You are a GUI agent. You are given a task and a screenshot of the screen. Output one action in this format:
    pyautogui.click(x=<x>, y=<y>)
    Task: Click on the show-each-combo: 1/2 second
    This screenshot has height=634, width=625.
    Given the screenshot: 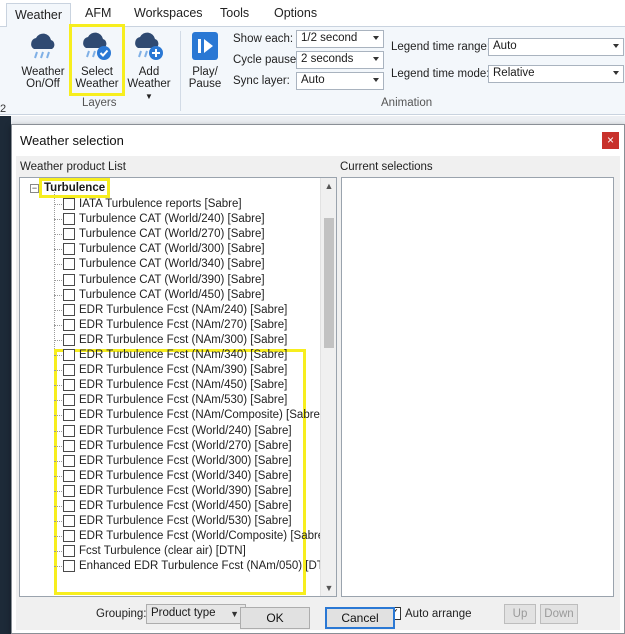 What is the action you would take?
    pyautogui.click(x=340, y=39)
    